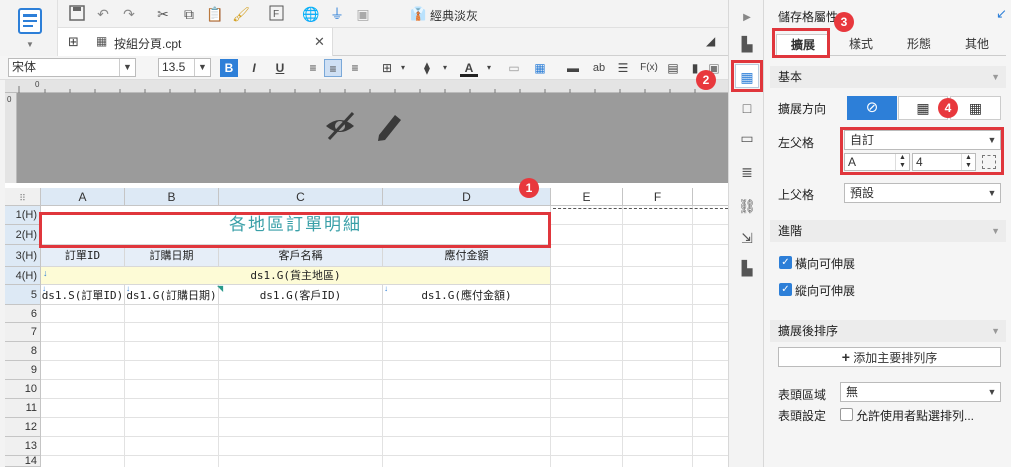  What do you see at coordinates (129, 14) in the screenshot?
I see `redo-icon: ↷` at bounding box center [129, 14].